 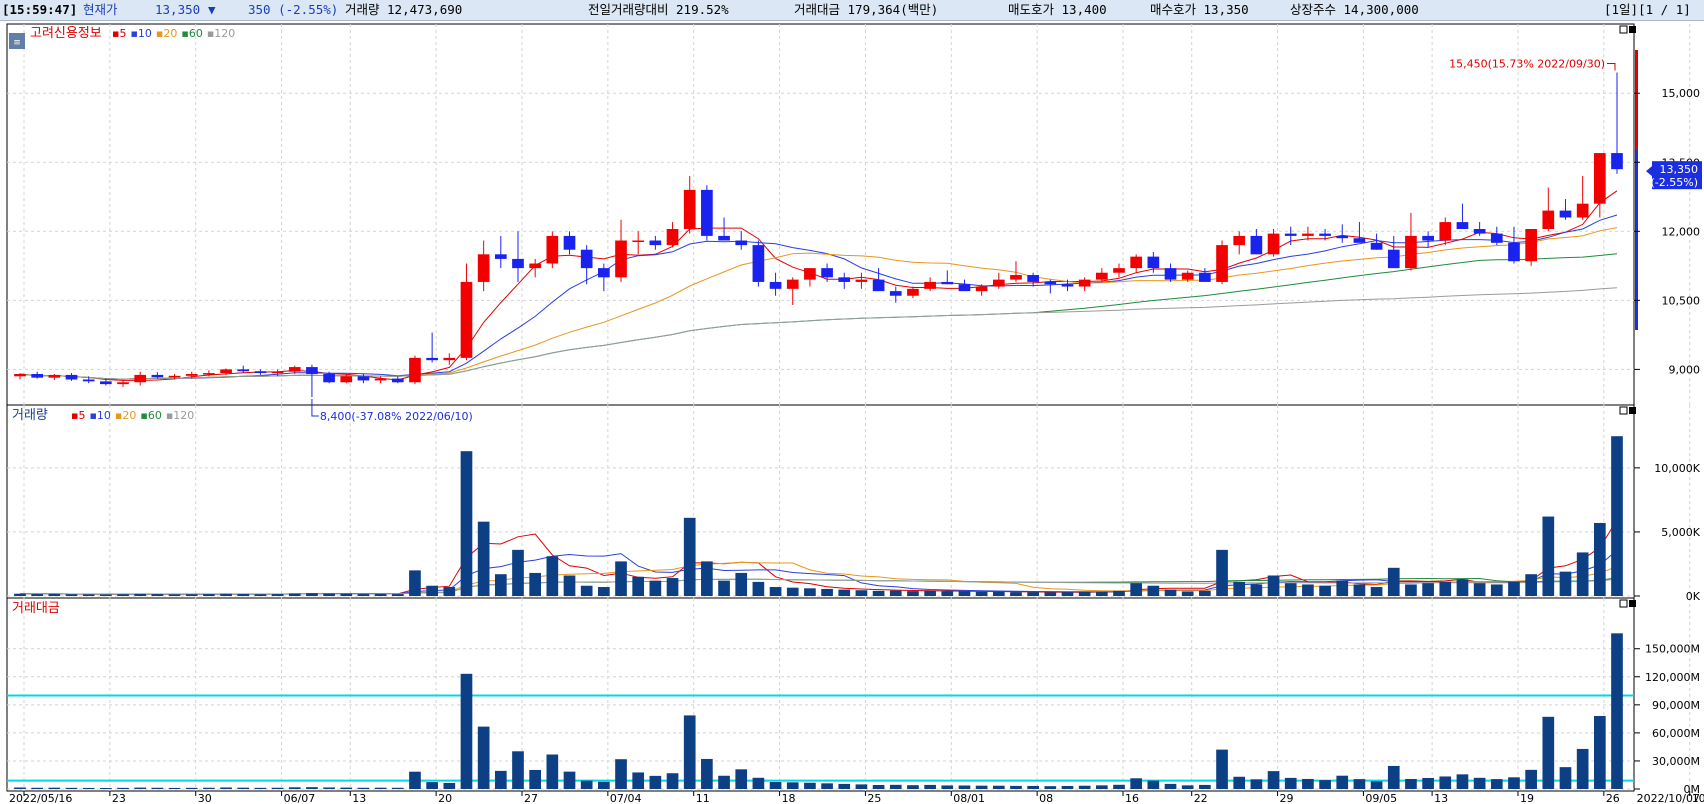 What do you see at coordinates (1681, 93) in the screenshot?
I see `axis-tick-label: 15,000` at bounding box center [1681, 93].